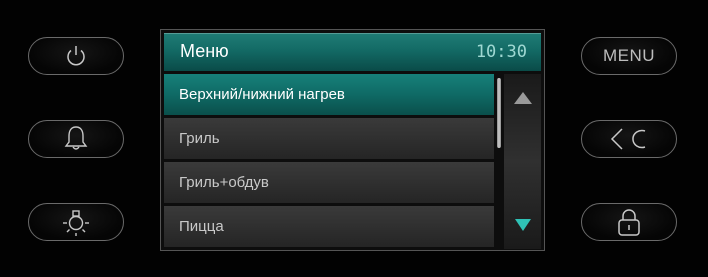 This screenshot has height=277, width=708. I want to click on arrow-up-icon, so click(522, 98).